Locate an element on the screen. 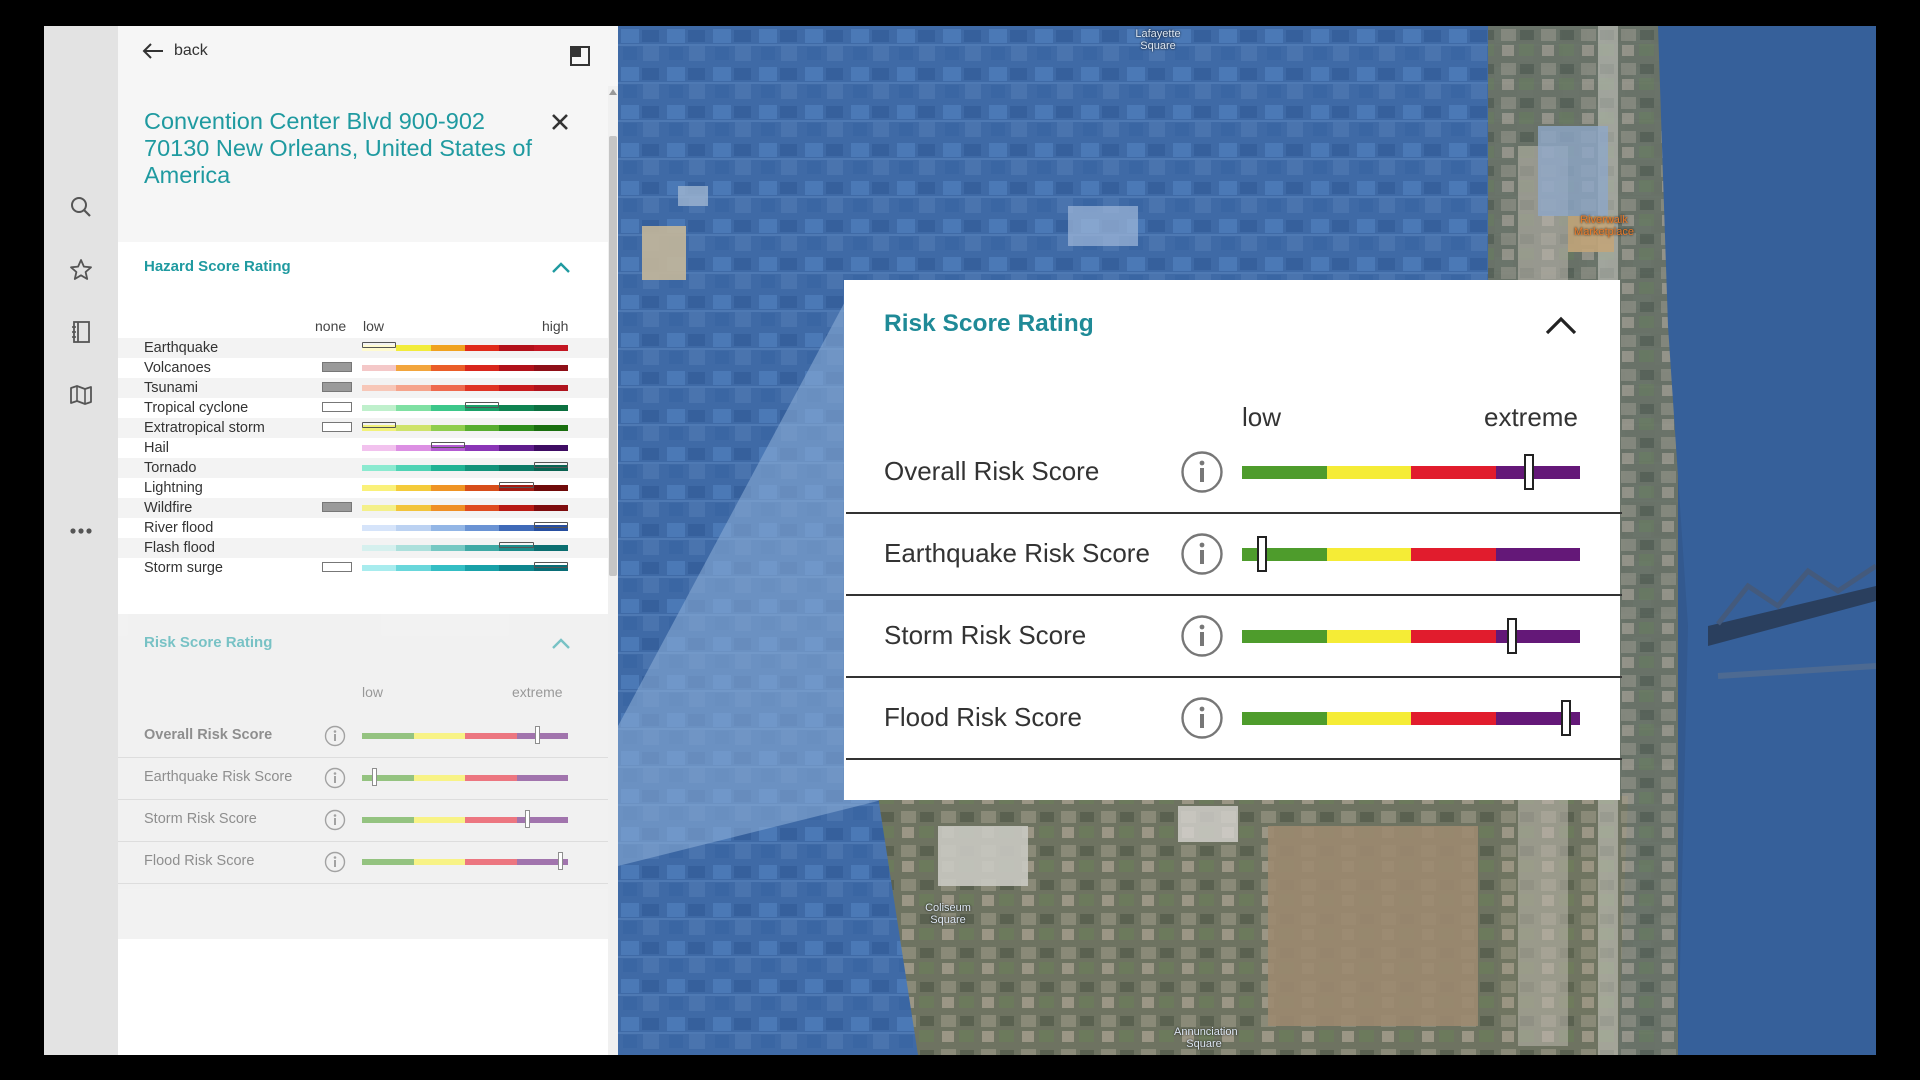 The height and width of the screenshot is (1080, 1920). panel-scrollbar is located at coordinates (613, 570).